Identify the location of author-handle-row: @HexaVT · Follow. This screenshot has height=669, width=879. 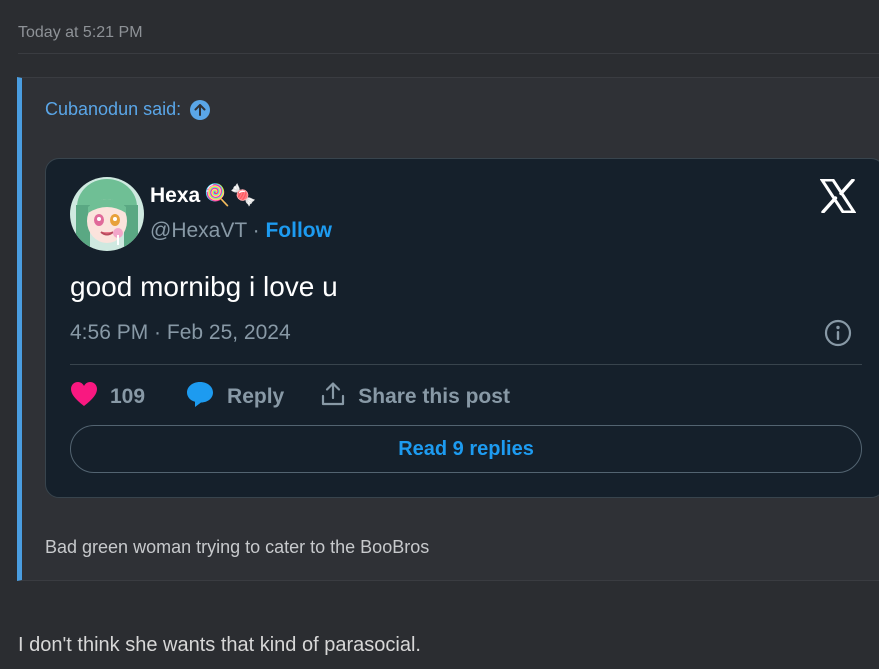
(241, 231).